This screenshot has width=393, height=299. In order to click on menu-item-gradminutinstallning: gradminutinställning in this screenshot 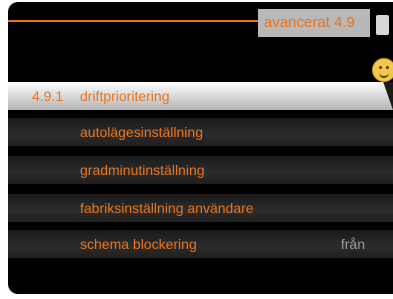, I will do `click(200, 170)`.